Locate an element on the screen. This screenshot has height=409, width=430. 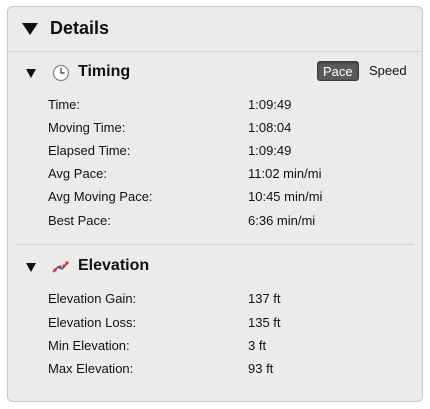
stat-value: 1:08:04 is located at coordinates (270, 127).